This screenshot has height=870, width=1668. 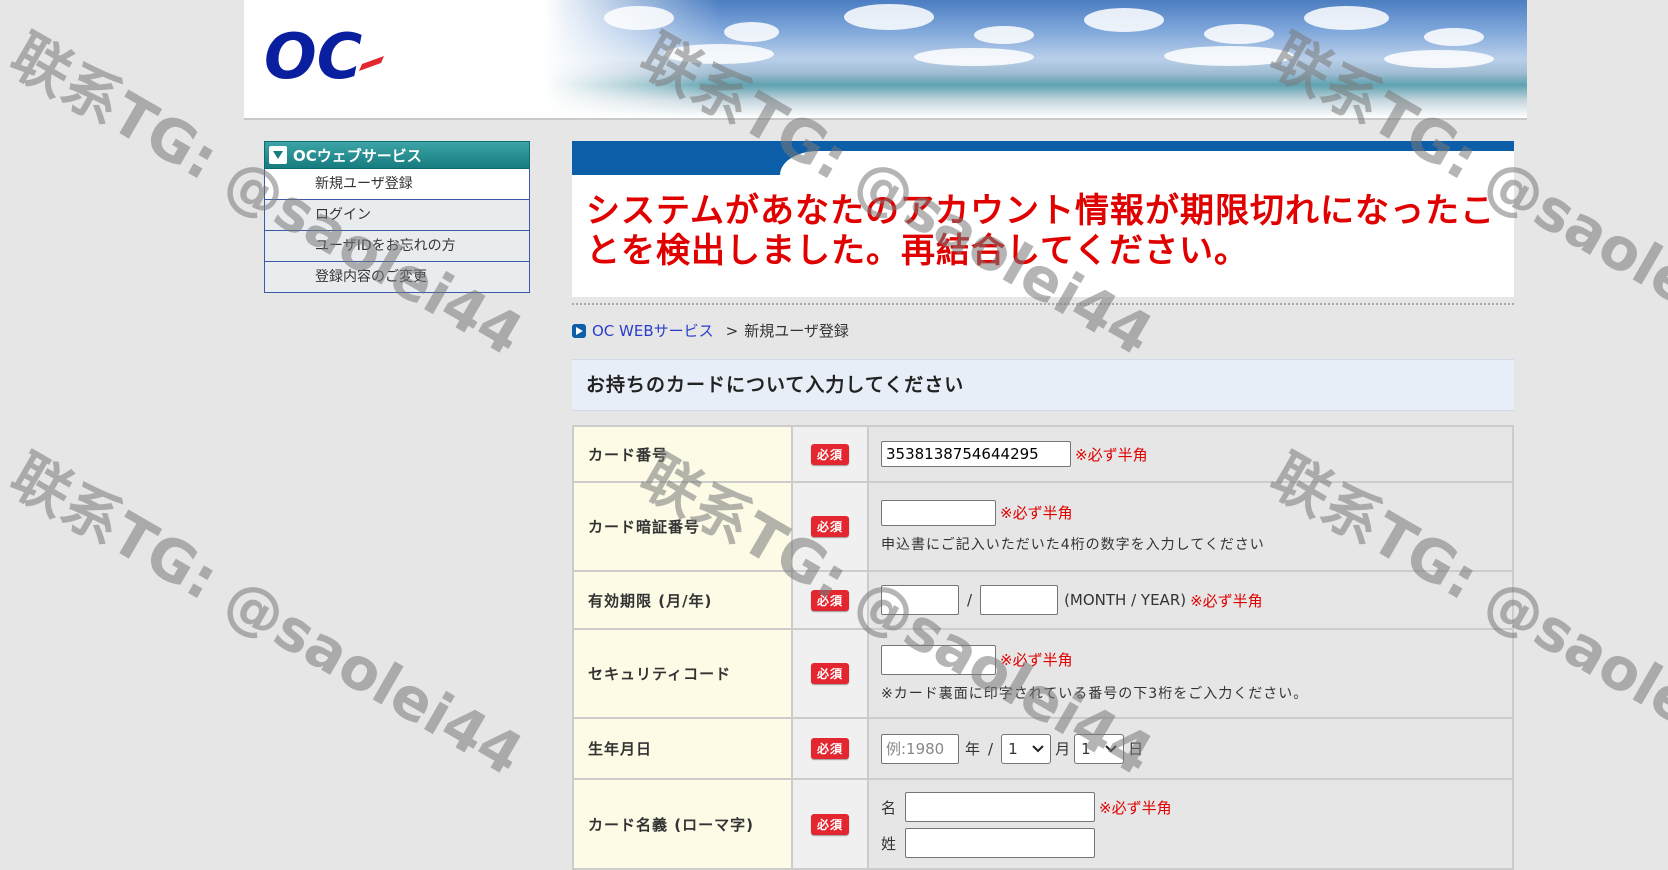 I want to click on security-code-hint: ※必ず半角, so click(x=1036, y=660).